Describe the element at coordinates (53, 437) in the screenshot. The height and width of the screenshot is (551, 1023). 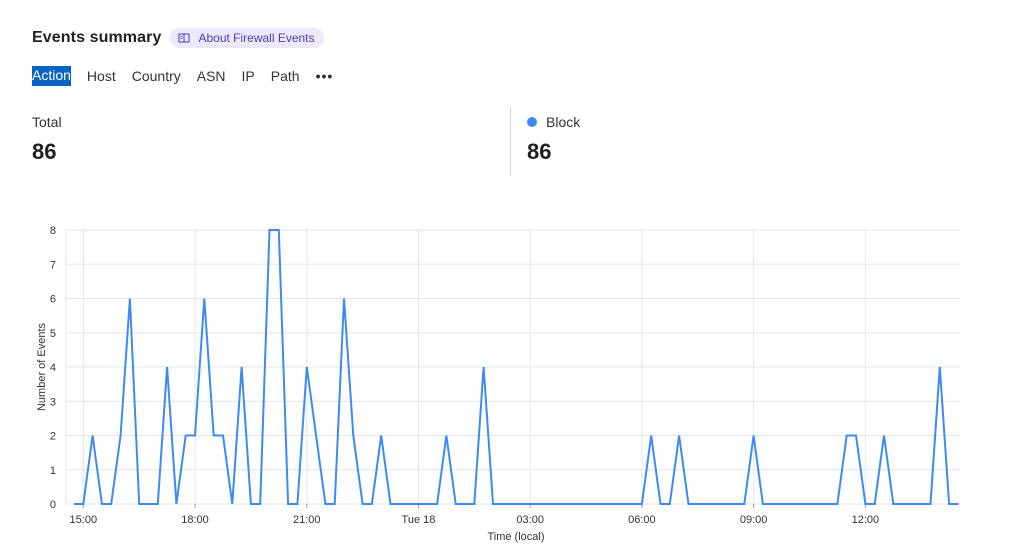
I see `y-tick-label: 2` at that location.